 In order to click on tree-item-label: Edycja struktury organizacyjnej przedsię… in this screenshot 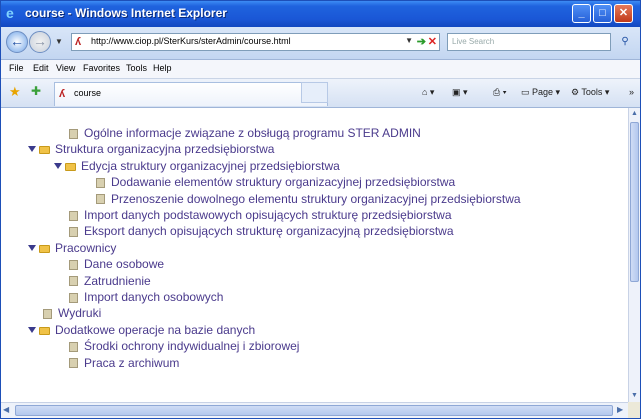, I will do `click(210, 166)`.